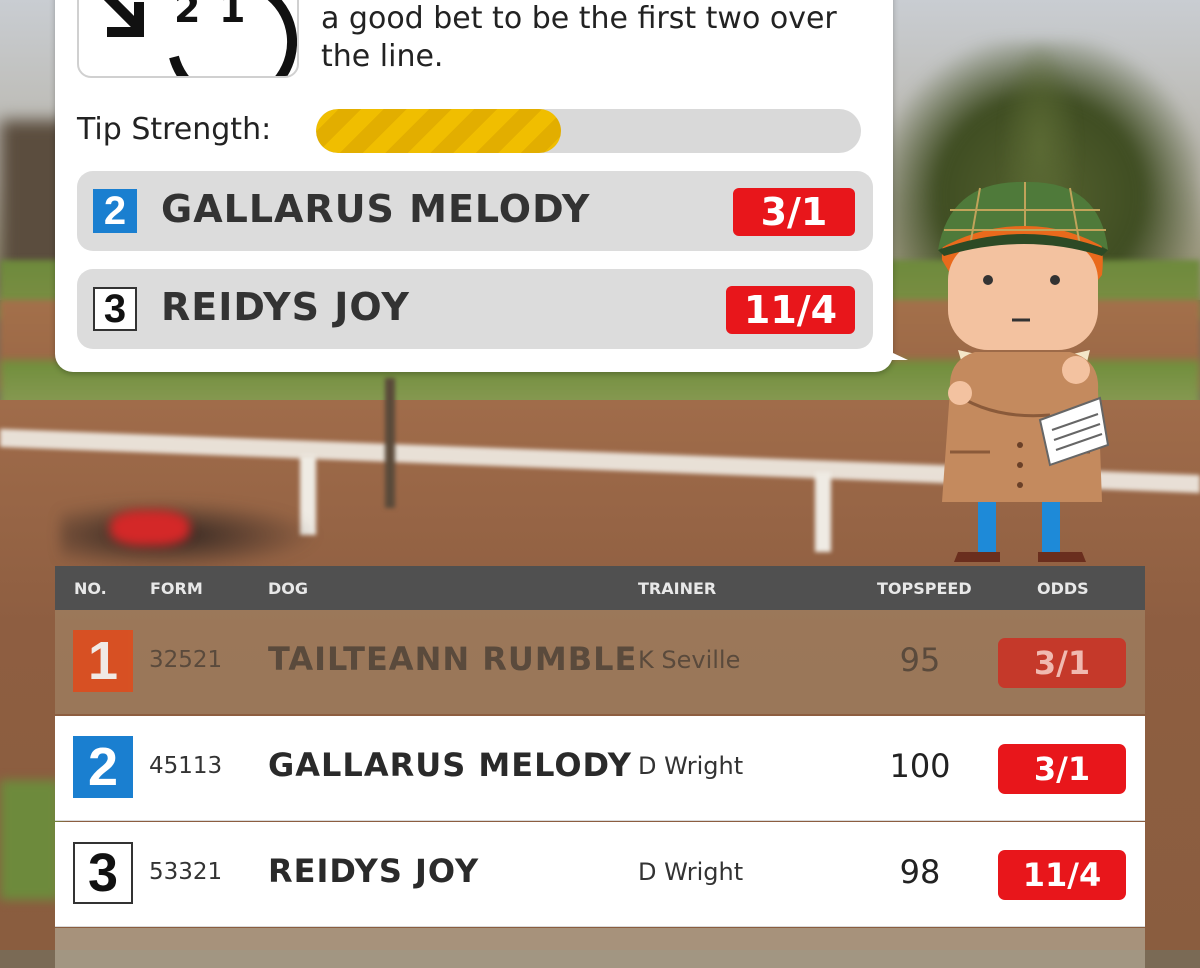 This screenshot has height=968, width=1200. What do you see at coordinates (186, 766) in the screenshot?
I see `form-cell: 45113` at bounding box center [186, 766].